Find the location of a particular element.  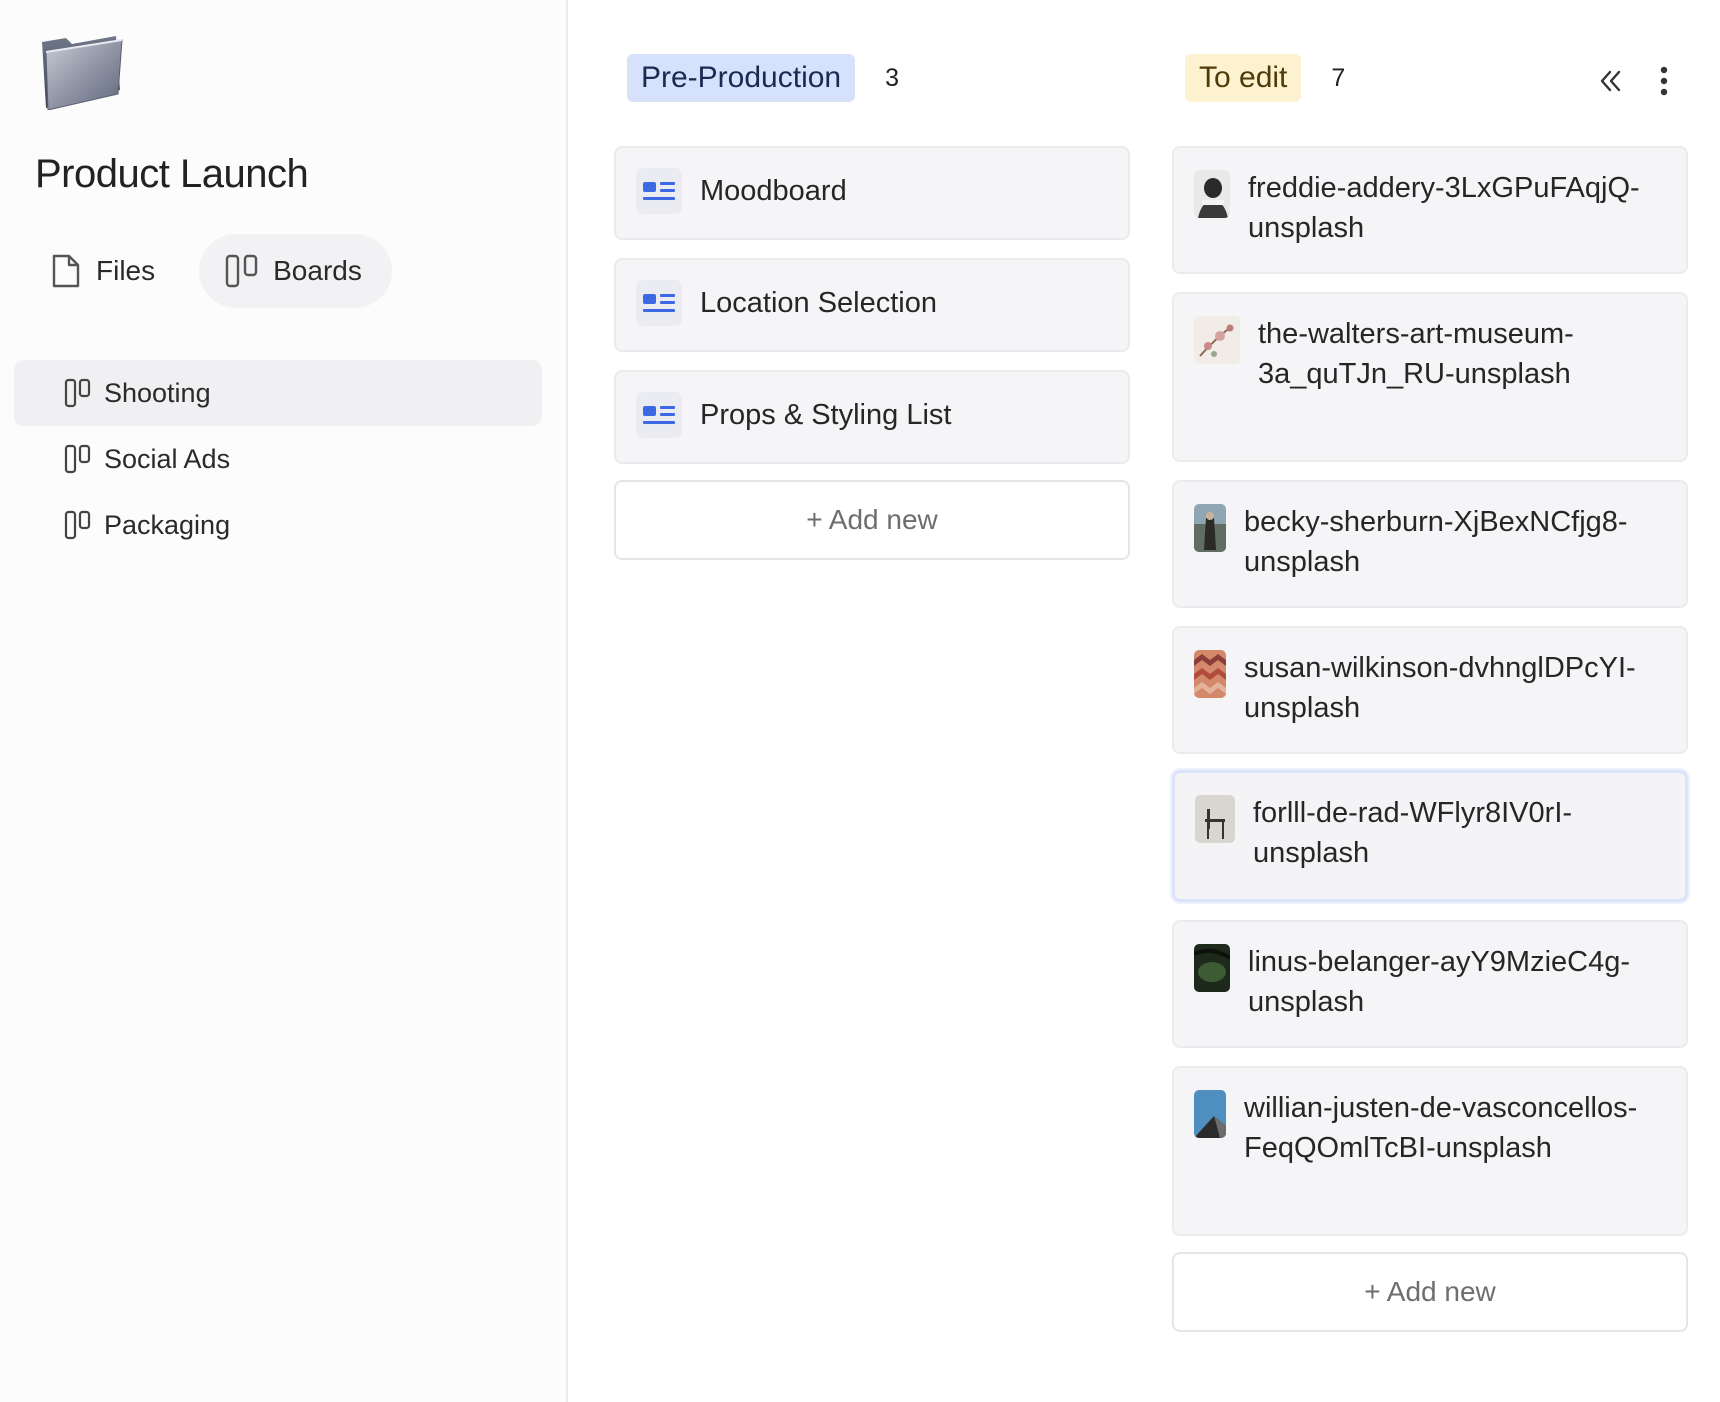

double-chevron-left-icon is located at coordinates (1611, 81).